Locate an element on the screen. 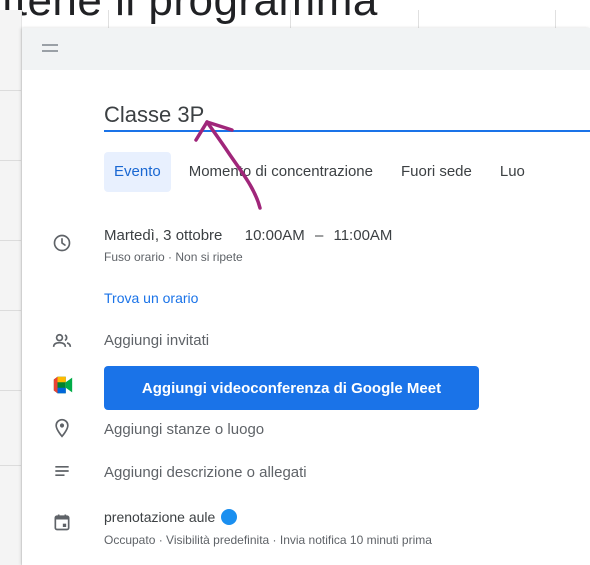  add-description-field: Aggiungi descrizione o allegati is located at coordinates (205, 472).